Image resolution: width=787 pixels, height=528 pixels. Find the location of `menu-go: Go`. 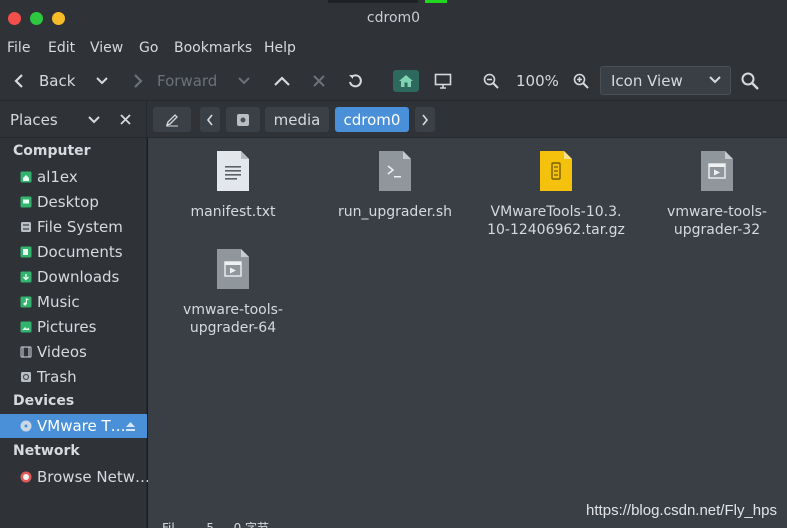

menu-go: Go is located at coordinates (148, 48).